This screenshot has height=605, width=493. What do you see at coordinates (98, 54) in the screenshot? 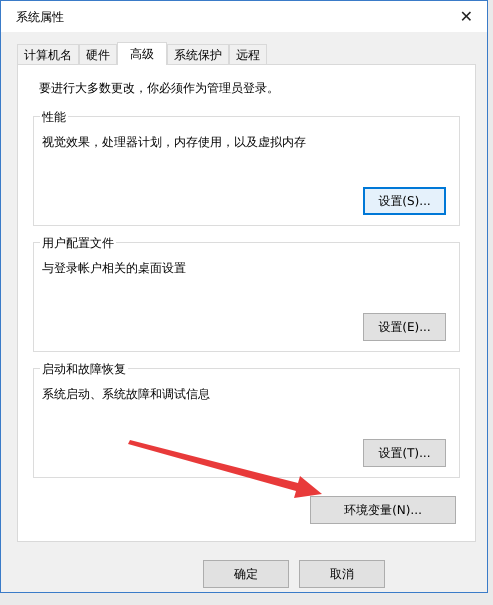
I see `tab: 硬件` at bounding box center [98, 54].